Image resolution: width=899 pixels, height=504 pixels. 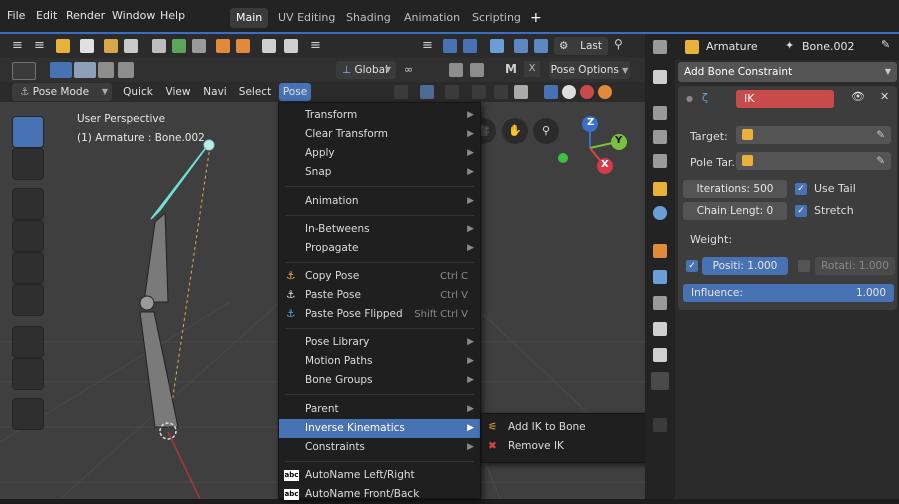 What do you see at coordinates (379, 276) in the screenshot?
I see `menu-item-copy-pose: ⚓ Copy Pose Ctrl C` at bounding box center [379, 276].